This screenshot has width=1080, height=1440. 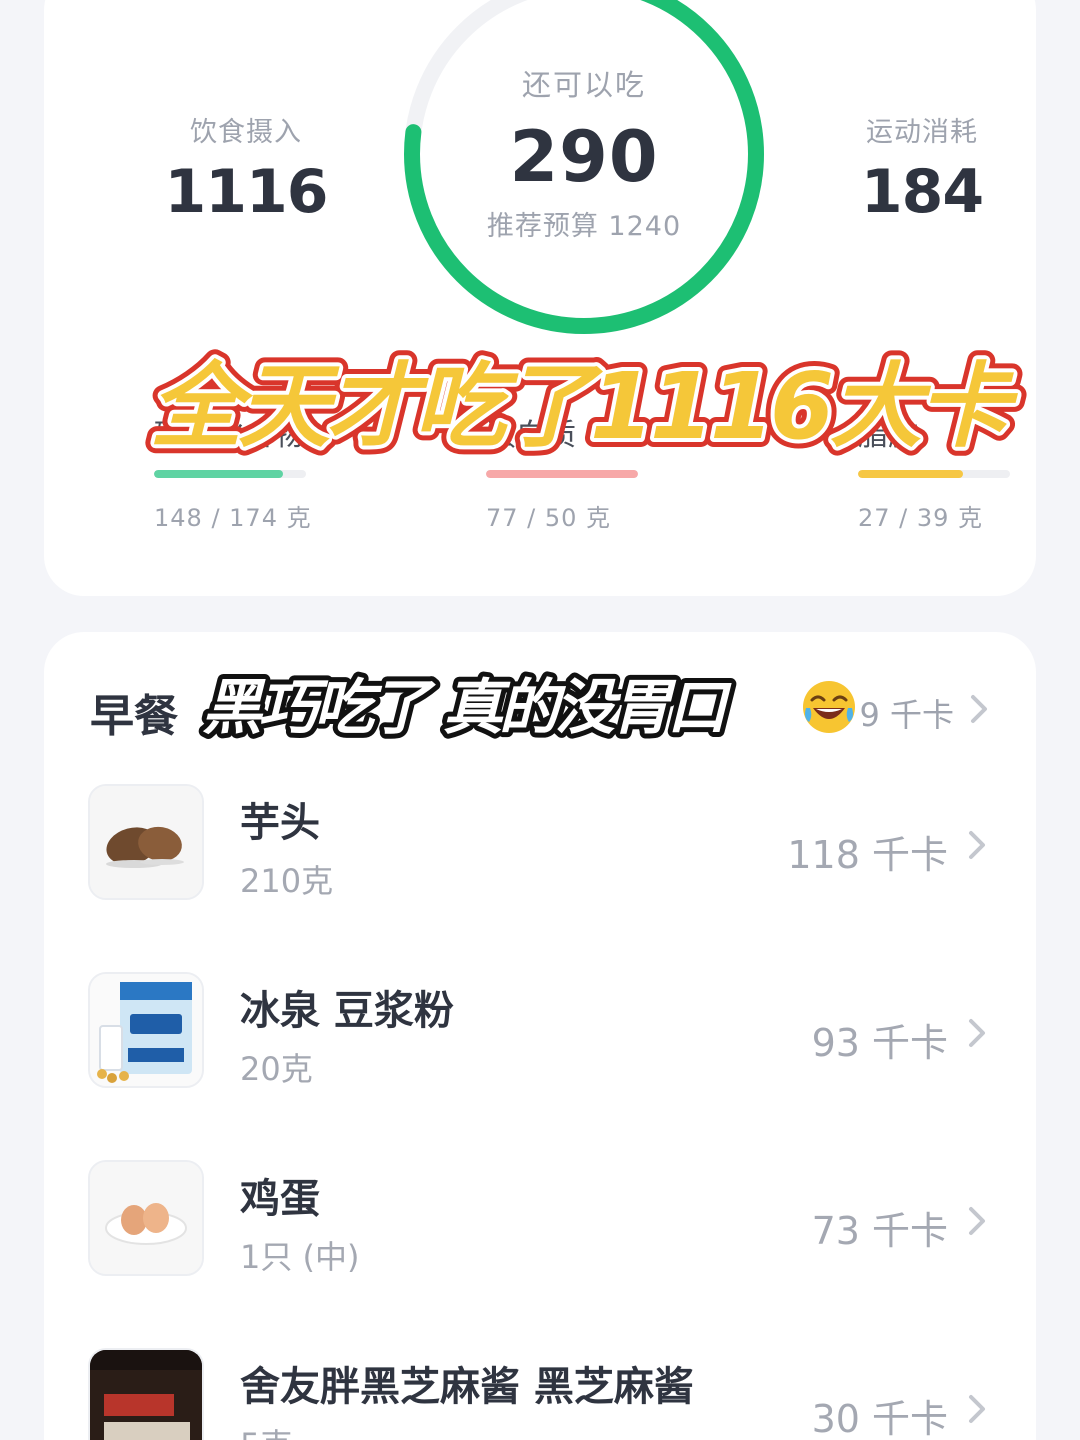 I want to click on food-item: 芋头 210克 118 千卡, so click(x=540, y=844).